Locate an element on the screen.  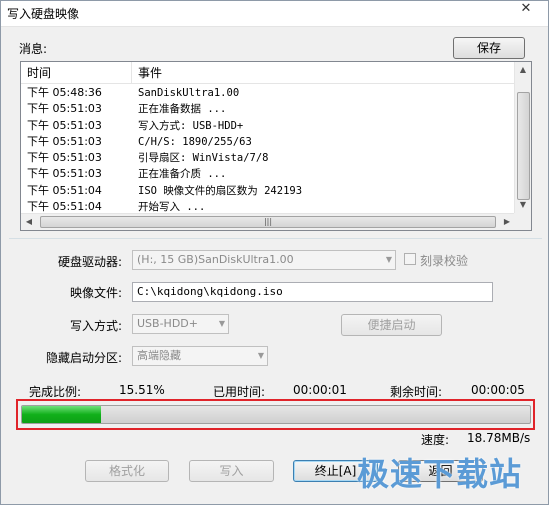
log-event: 写入方式: USB-HDD+ is located at coordinates (191, 125).